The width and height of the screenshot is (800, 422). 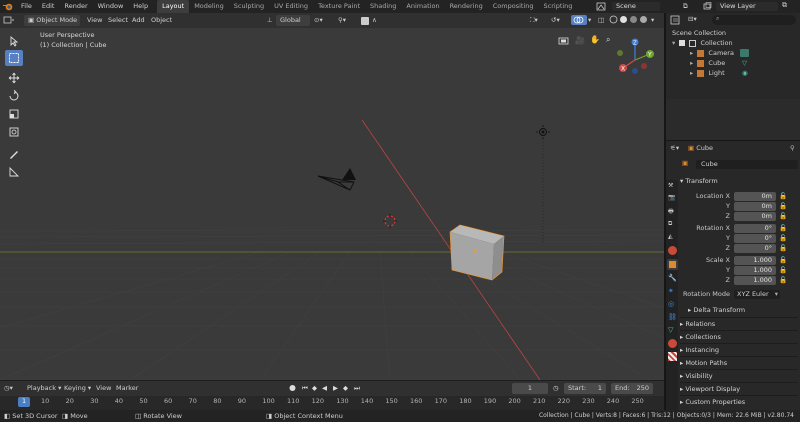 What do you see at coordinates (672, 264) in the screenshot?
I see `object-tab-active` at bounding box center [672, 264].